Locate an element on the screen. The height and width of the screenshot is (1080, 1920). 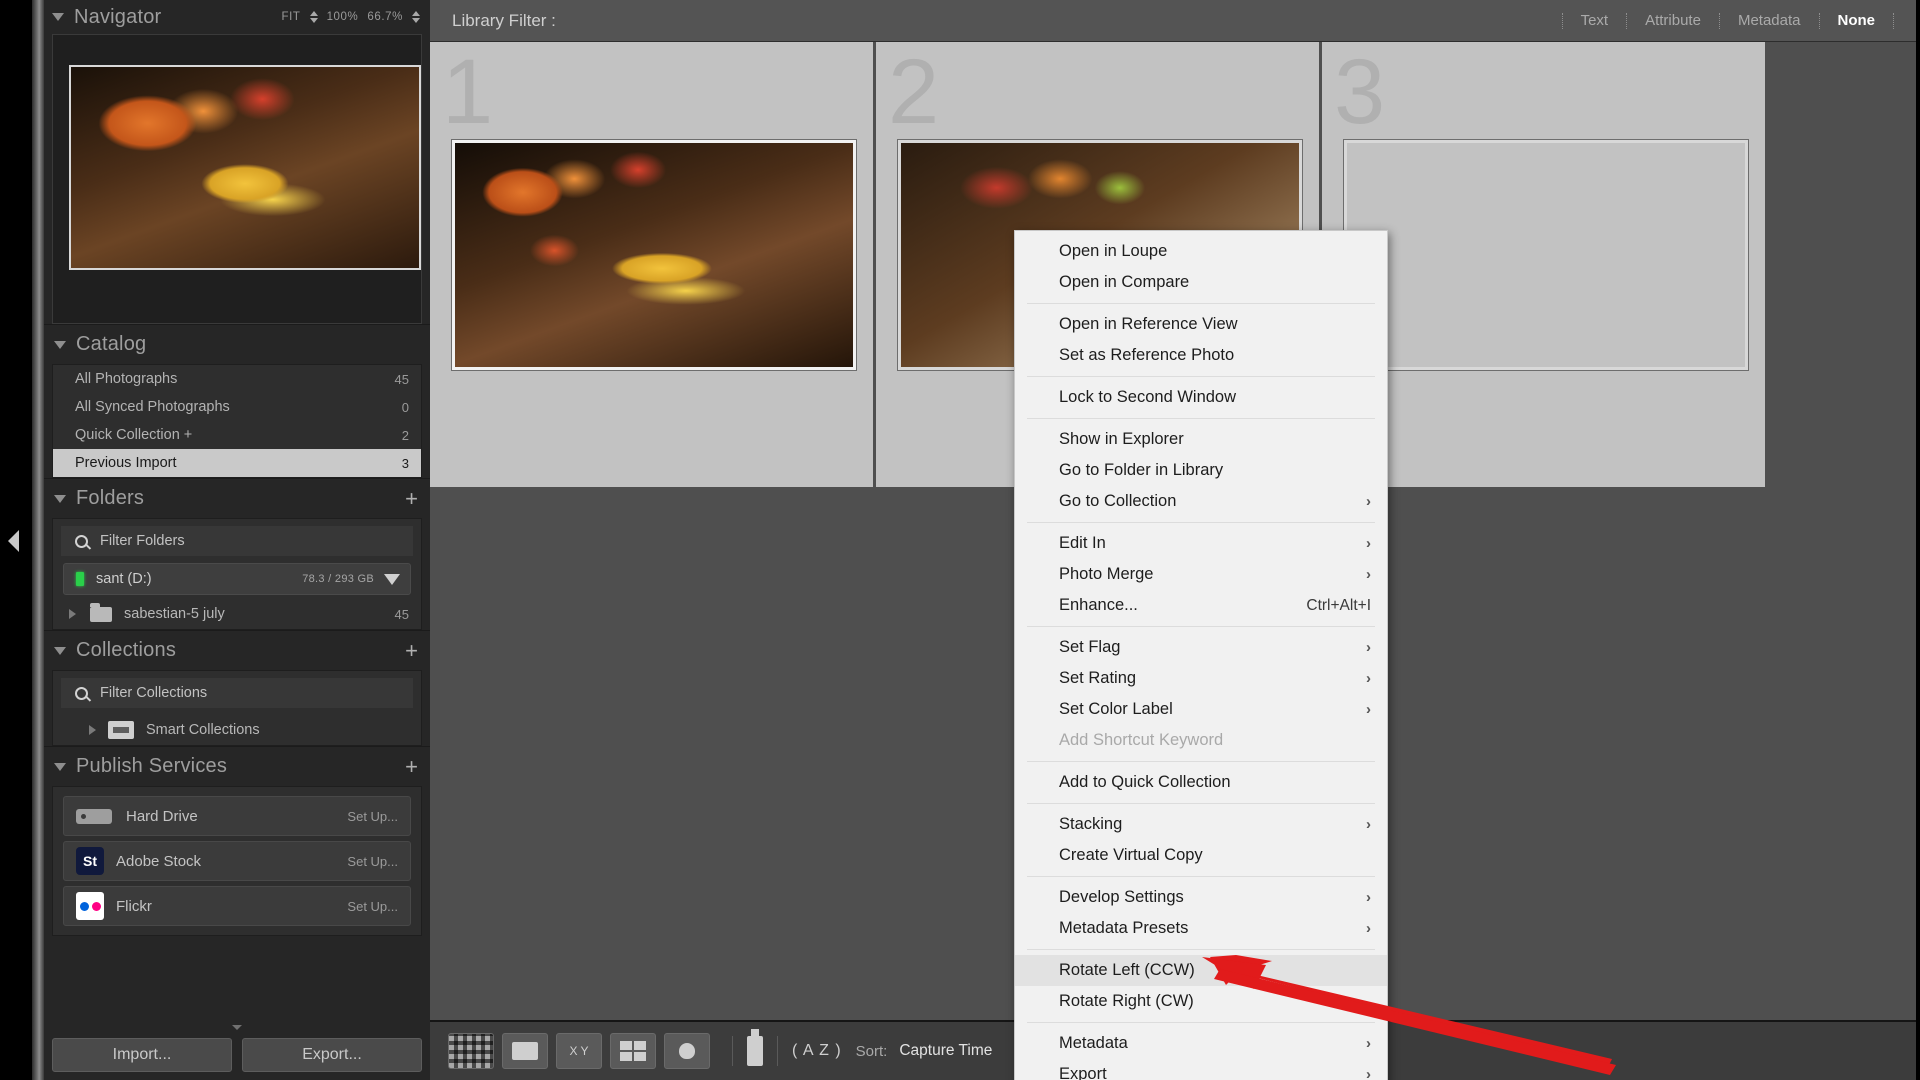
menu-item-create-virtual-copy: Create Virtual Copy is located at coordinates (1201, 855).